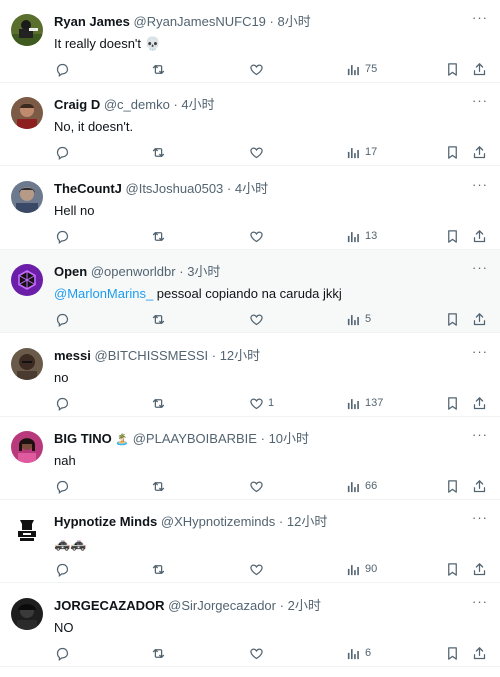  Describe the element at coordinates (358, 319) in the screenshot. I see `views-button: 5` at that location.